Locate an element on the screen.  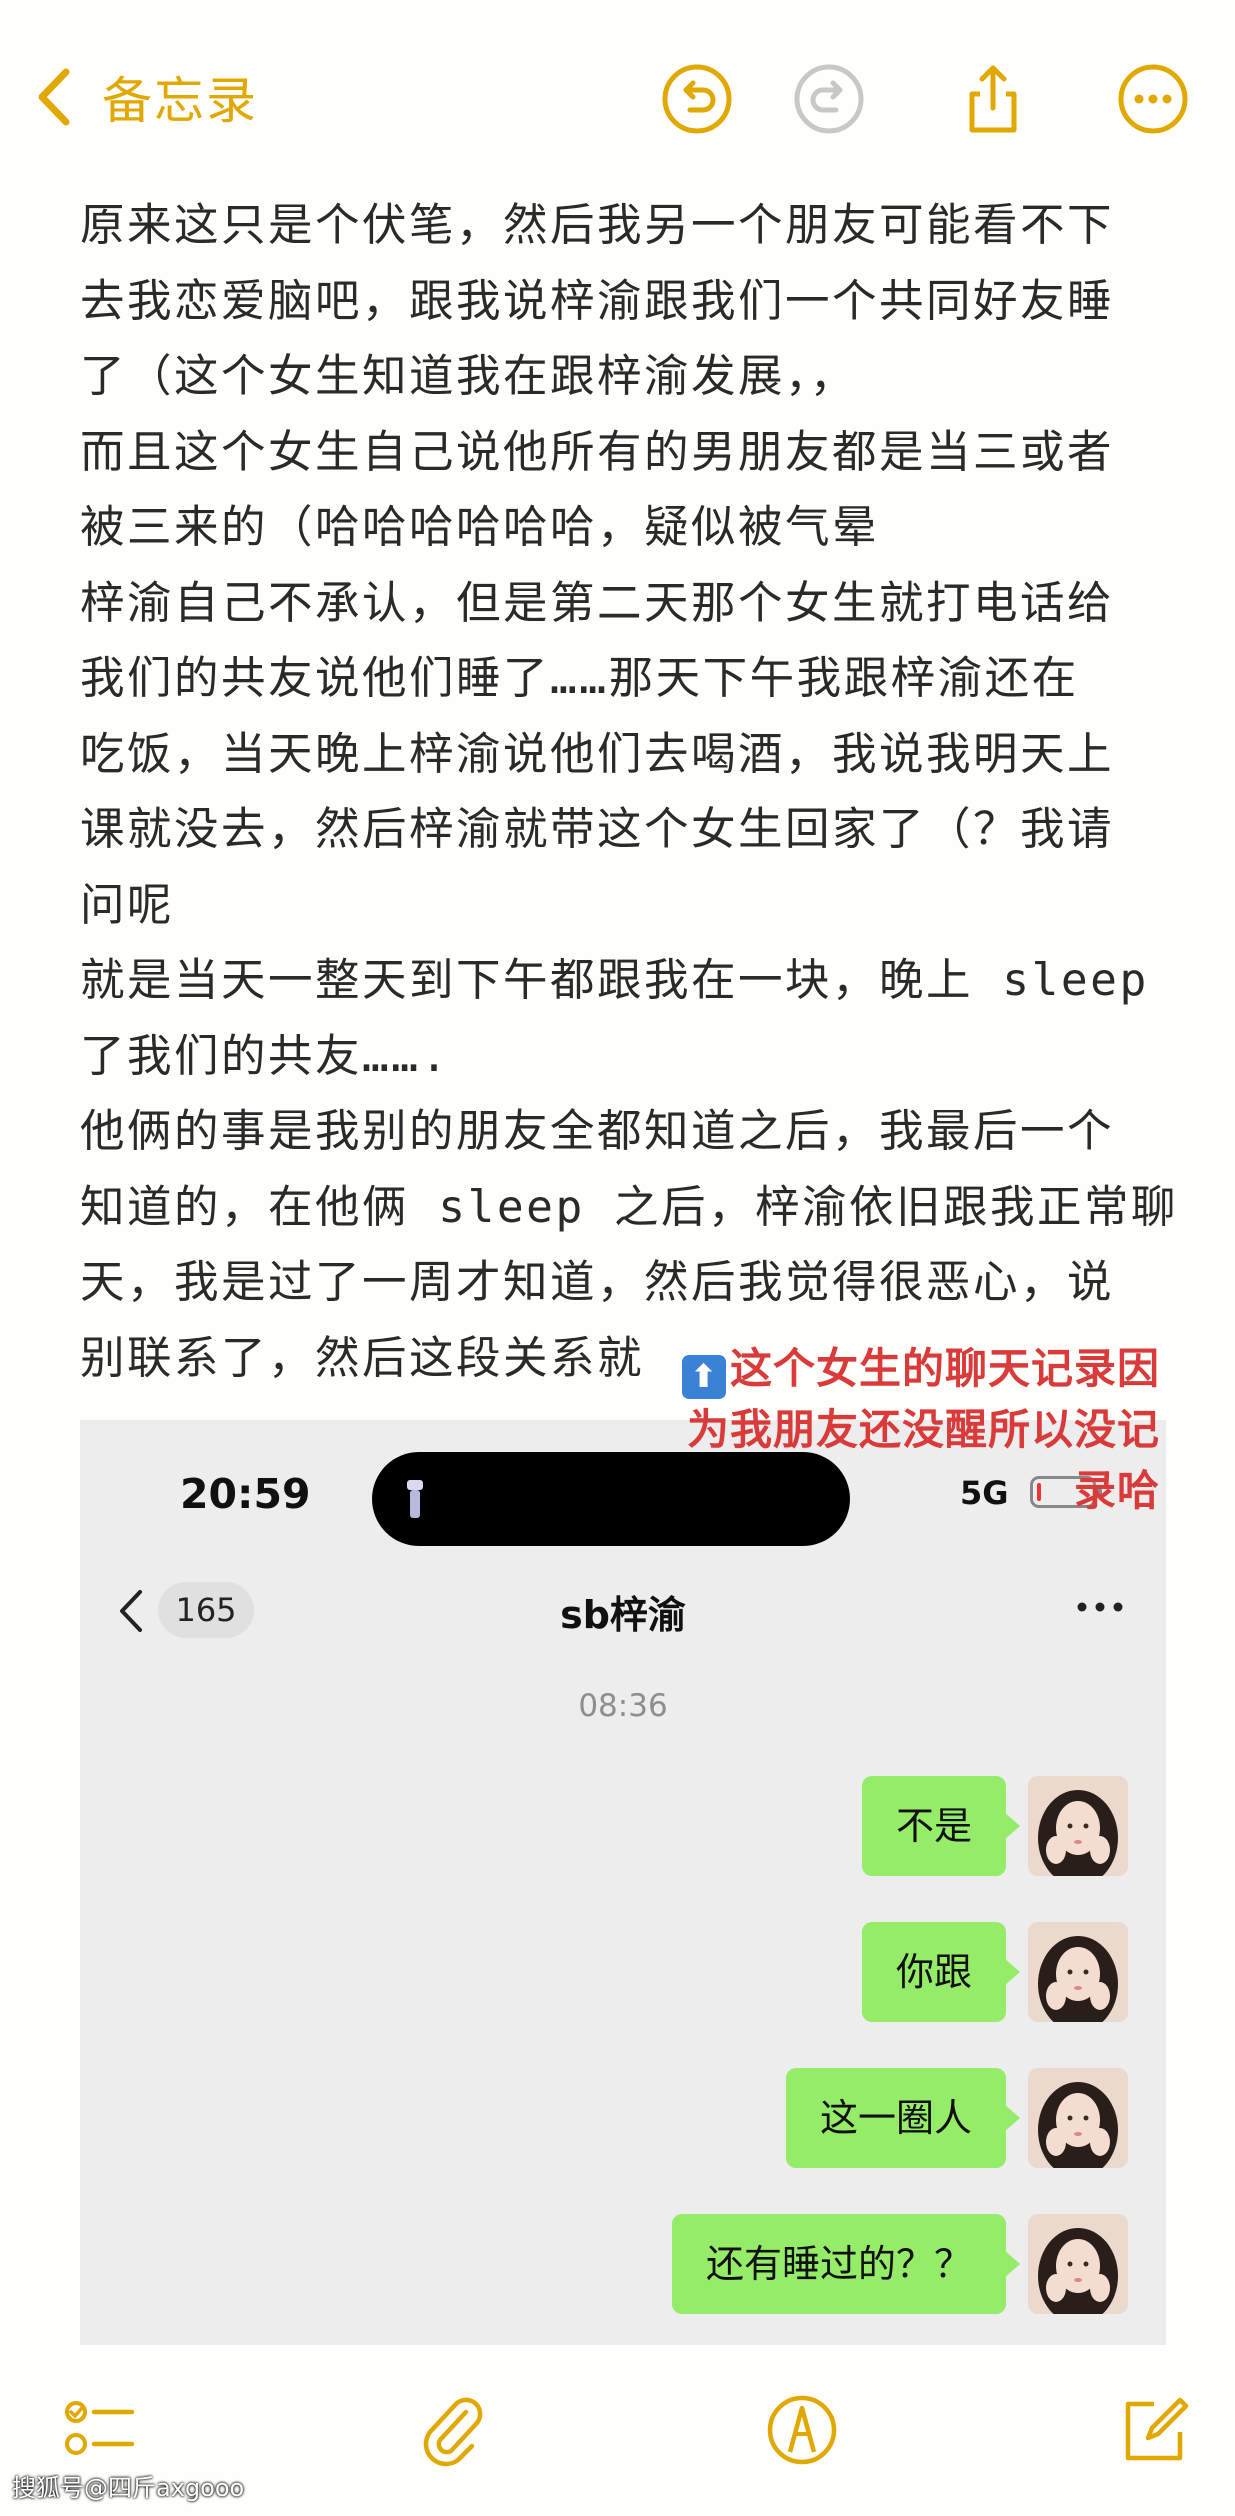
more-dots-icon is located at coordinates (1100, 1607).